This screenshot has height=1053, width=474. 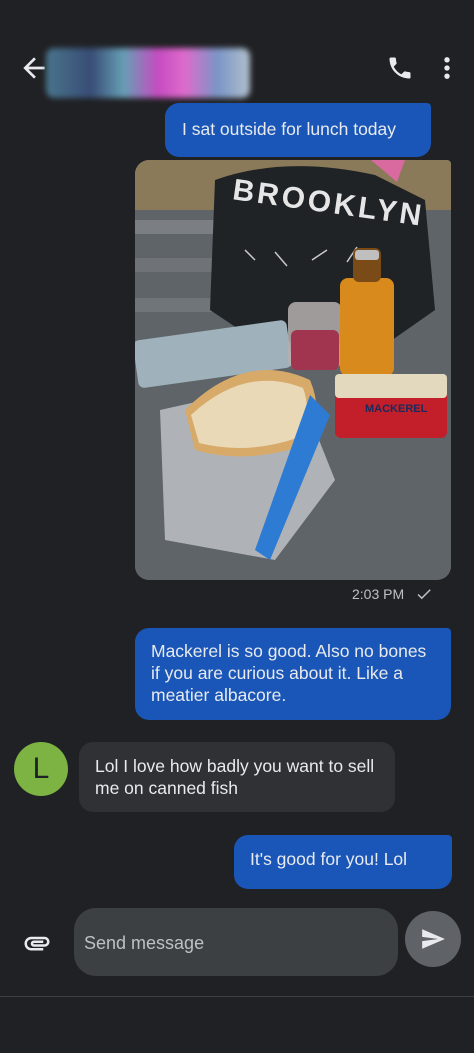 What do you see at coordinates (237, 996) in the screenshot?
I see `bottom-divider` at bounding box center [237, 996].